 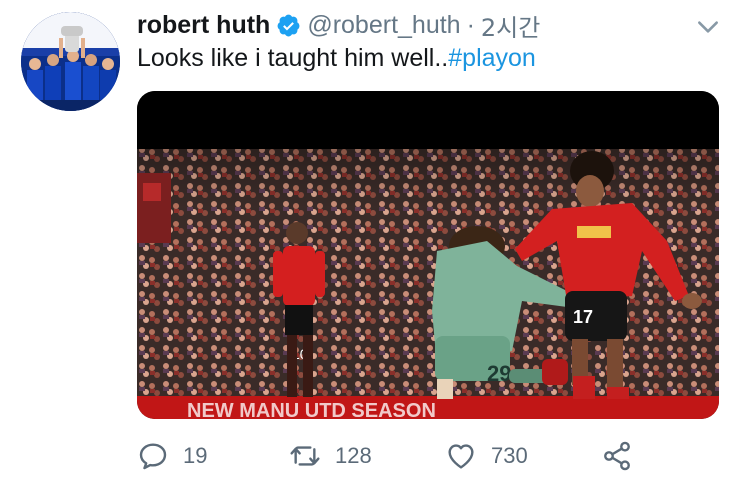 I want to click on reply-action: 19, so click(x=172, y=456).